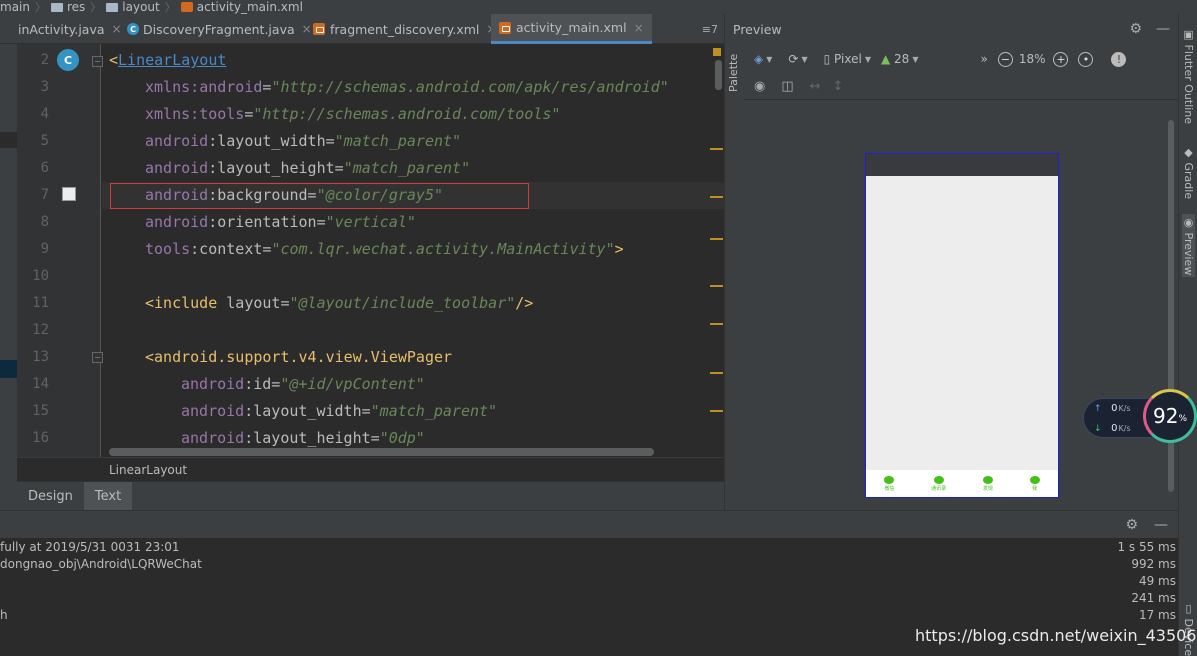  Describe the element at coordinates (370, 469) in the screenshot. I see `xml-tag-breadcrumb: LinearLayout` at that location.